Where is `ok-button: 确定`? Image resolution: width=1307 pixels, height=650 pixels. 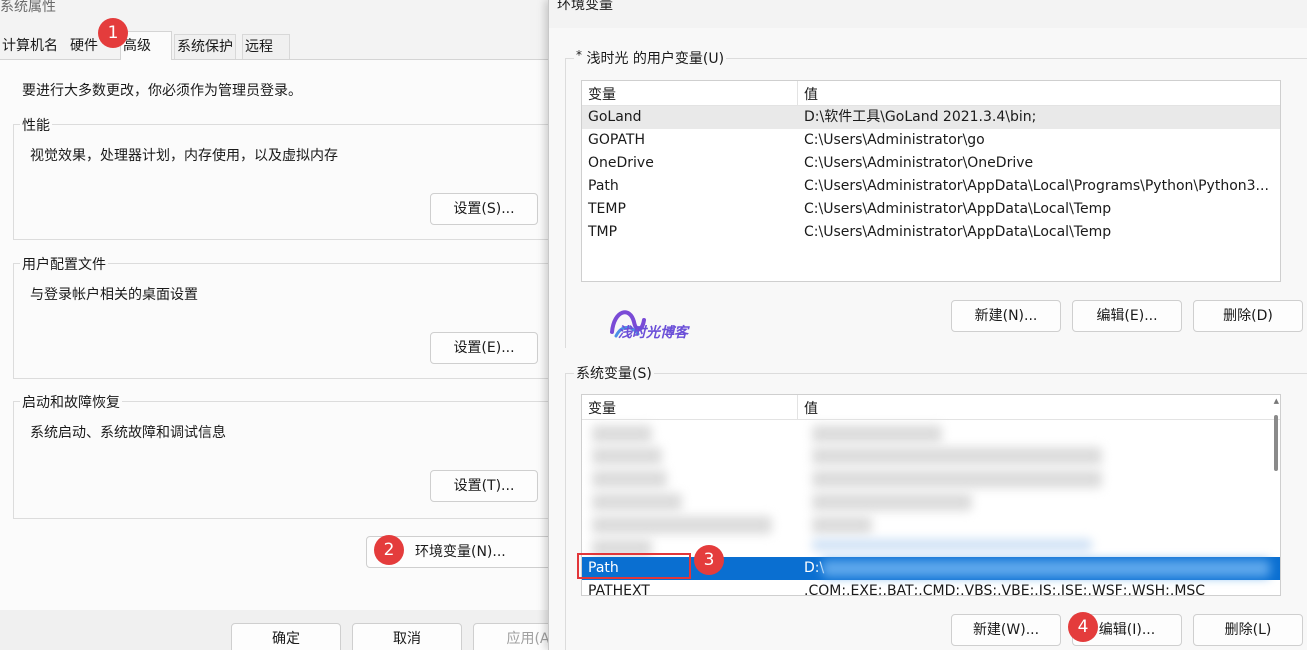 ok-button: 确定 is located at coordinates (286, 636).